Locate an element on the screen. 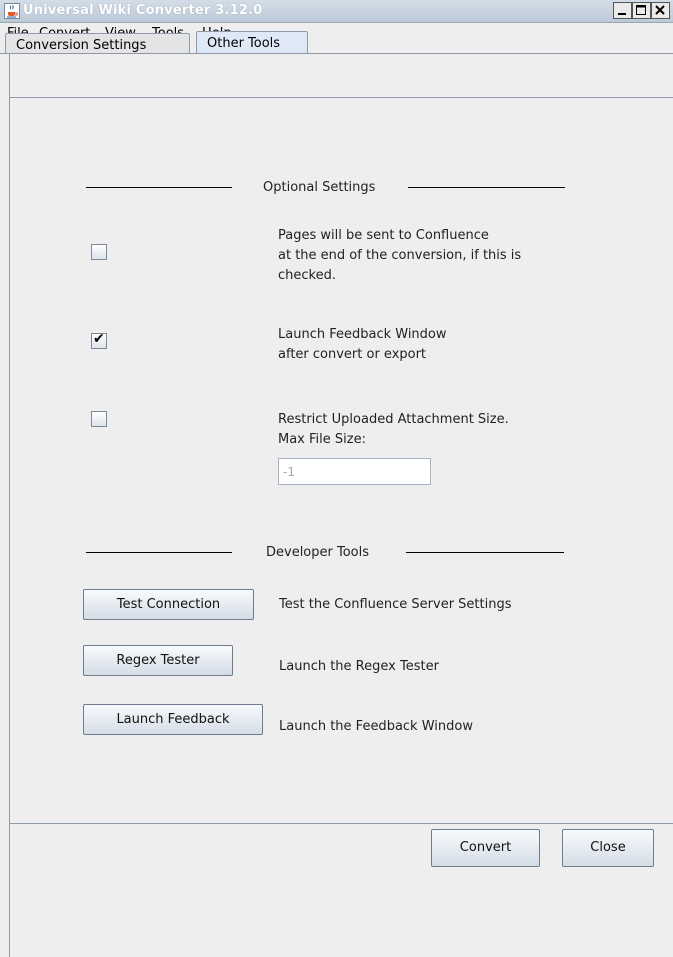  send-to-confluence-line1: Pages will be sent to Confluence is located at coordinates (383, 235).